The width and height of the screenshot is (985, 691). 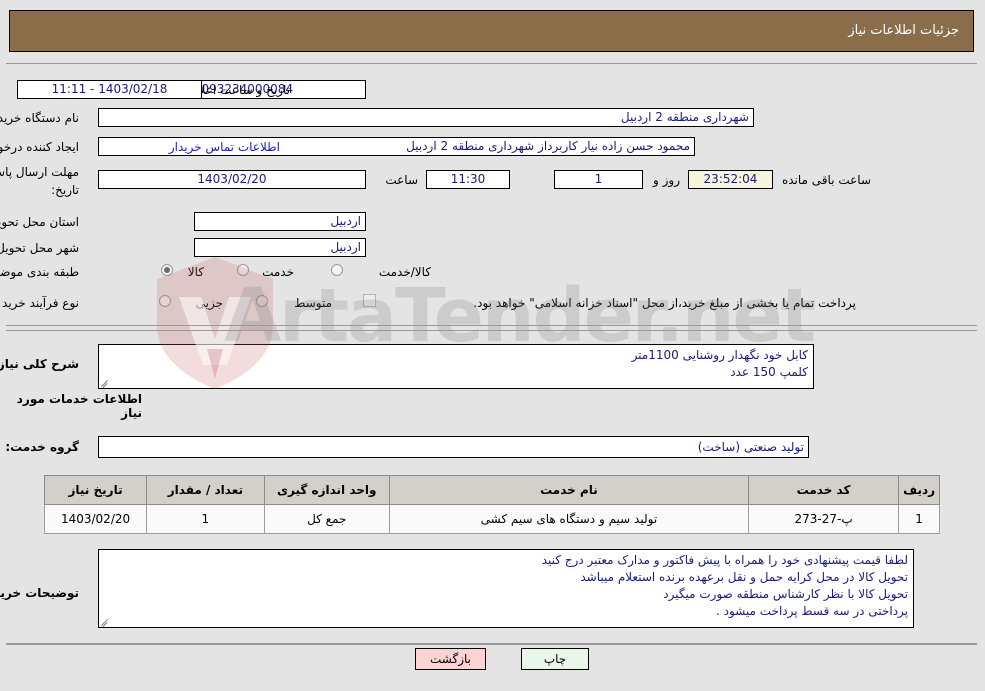 I want to click on page-header: جزئیات اطلاعات نیاز, so click(x=492, y=31).